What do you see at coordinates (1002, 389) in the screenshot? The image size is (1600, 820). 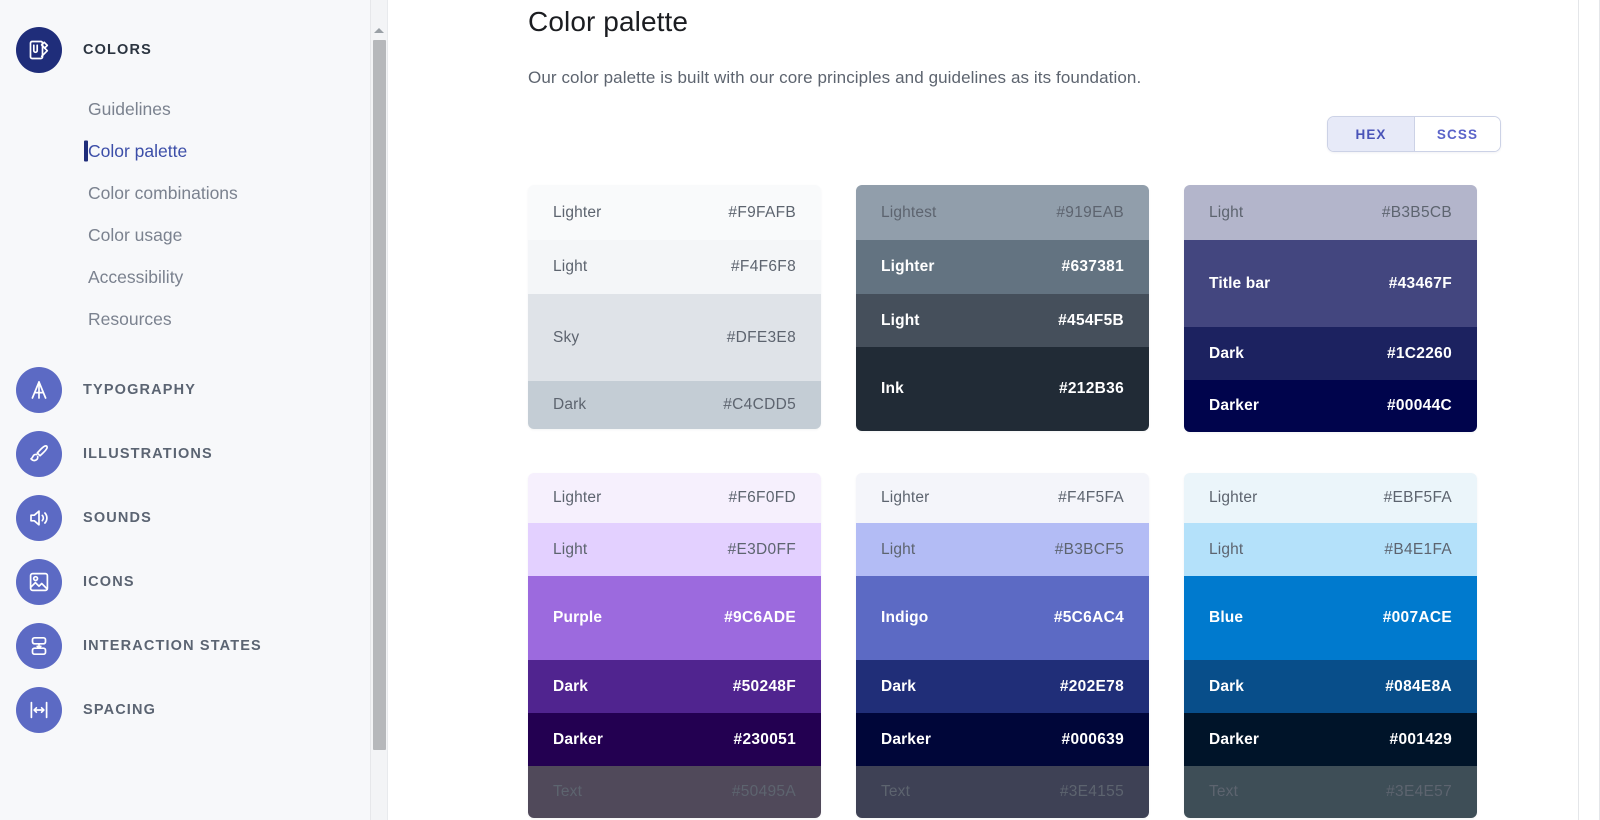 I see `swatch-row: Ink #212B36` at bounding box center [1002, 389].